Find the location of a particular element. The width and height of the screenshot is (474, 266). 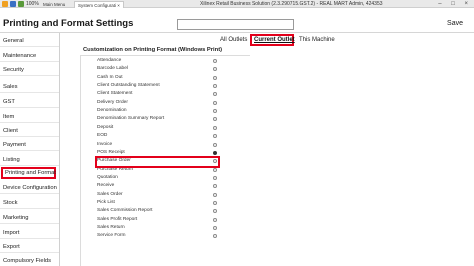

sidebar-item-client: Client is located at coordinates (29, 131).